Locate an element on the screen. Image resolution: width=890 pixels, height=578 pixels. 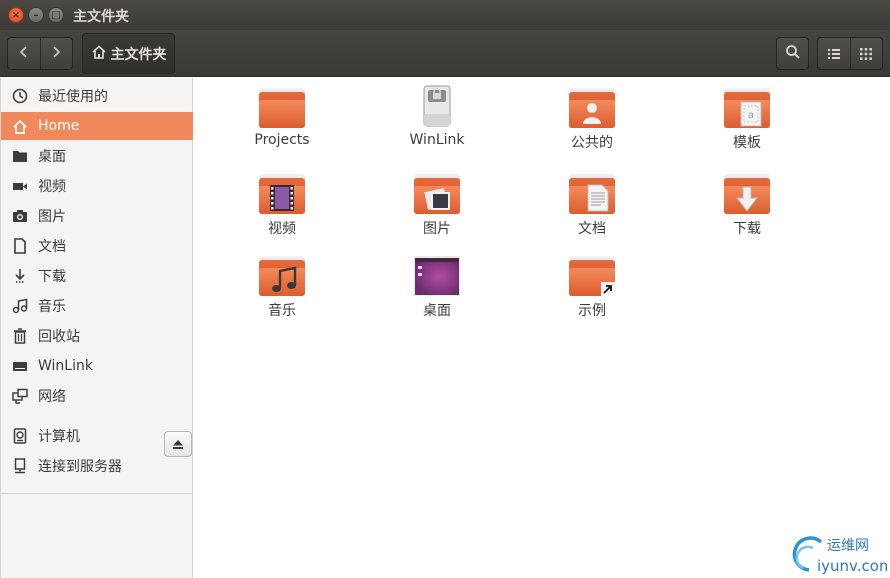
folder-icon is located at coordinates (20, 156).